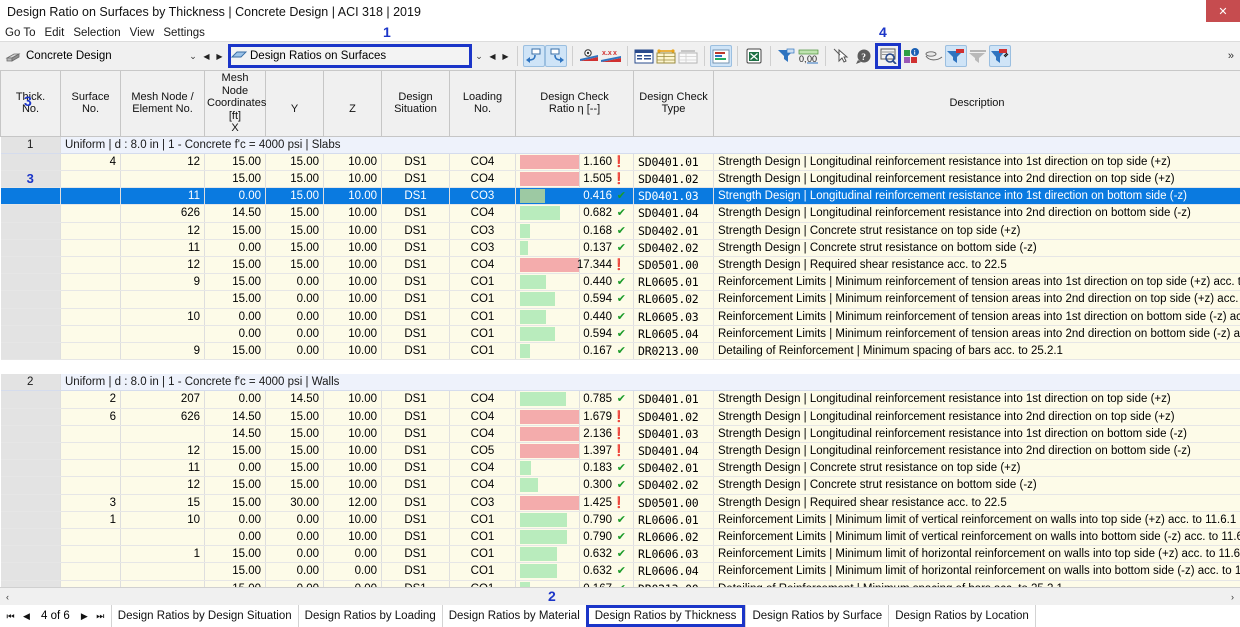  I want to click on filter-blue-icon, so click(956, 56).